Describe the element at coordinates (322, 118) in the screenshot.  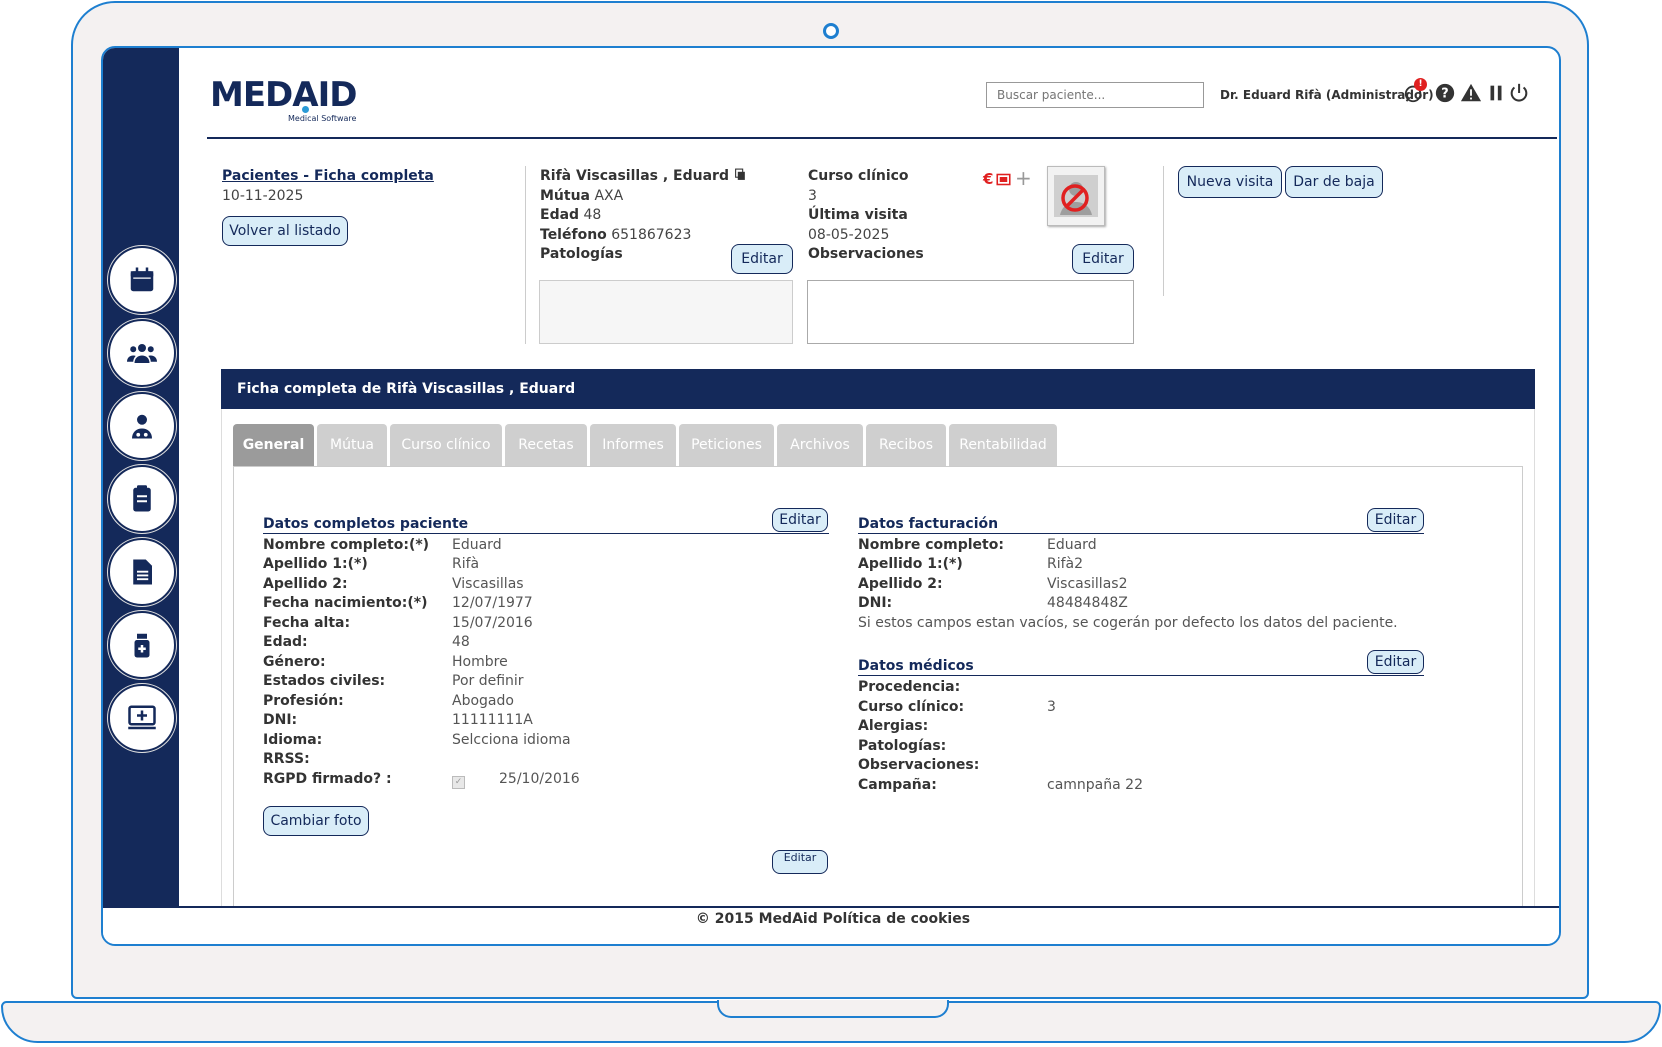
I see `brand-subtitle: Medical Software` at that location.